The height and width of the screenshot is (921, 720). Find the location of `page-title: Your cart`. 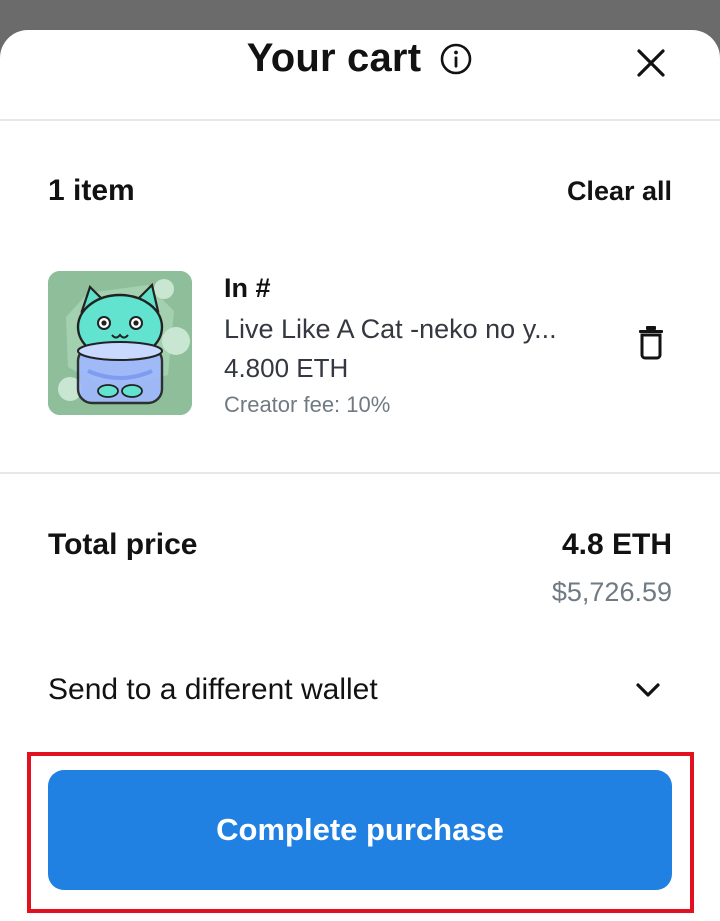

page-title: Your cart is located at coordinates (334, 58).